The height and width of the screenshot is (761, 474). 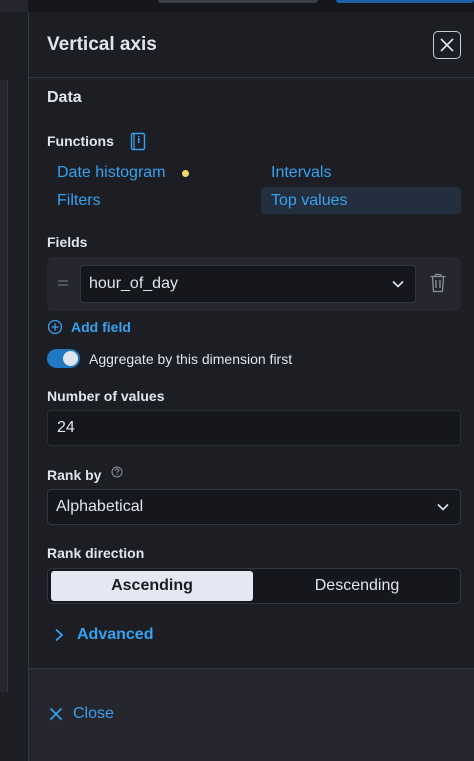 What do you see at coordinates (101, 327) in the screenshot?
I see `add-field-label: Add field` at bounding box center [101, 327].